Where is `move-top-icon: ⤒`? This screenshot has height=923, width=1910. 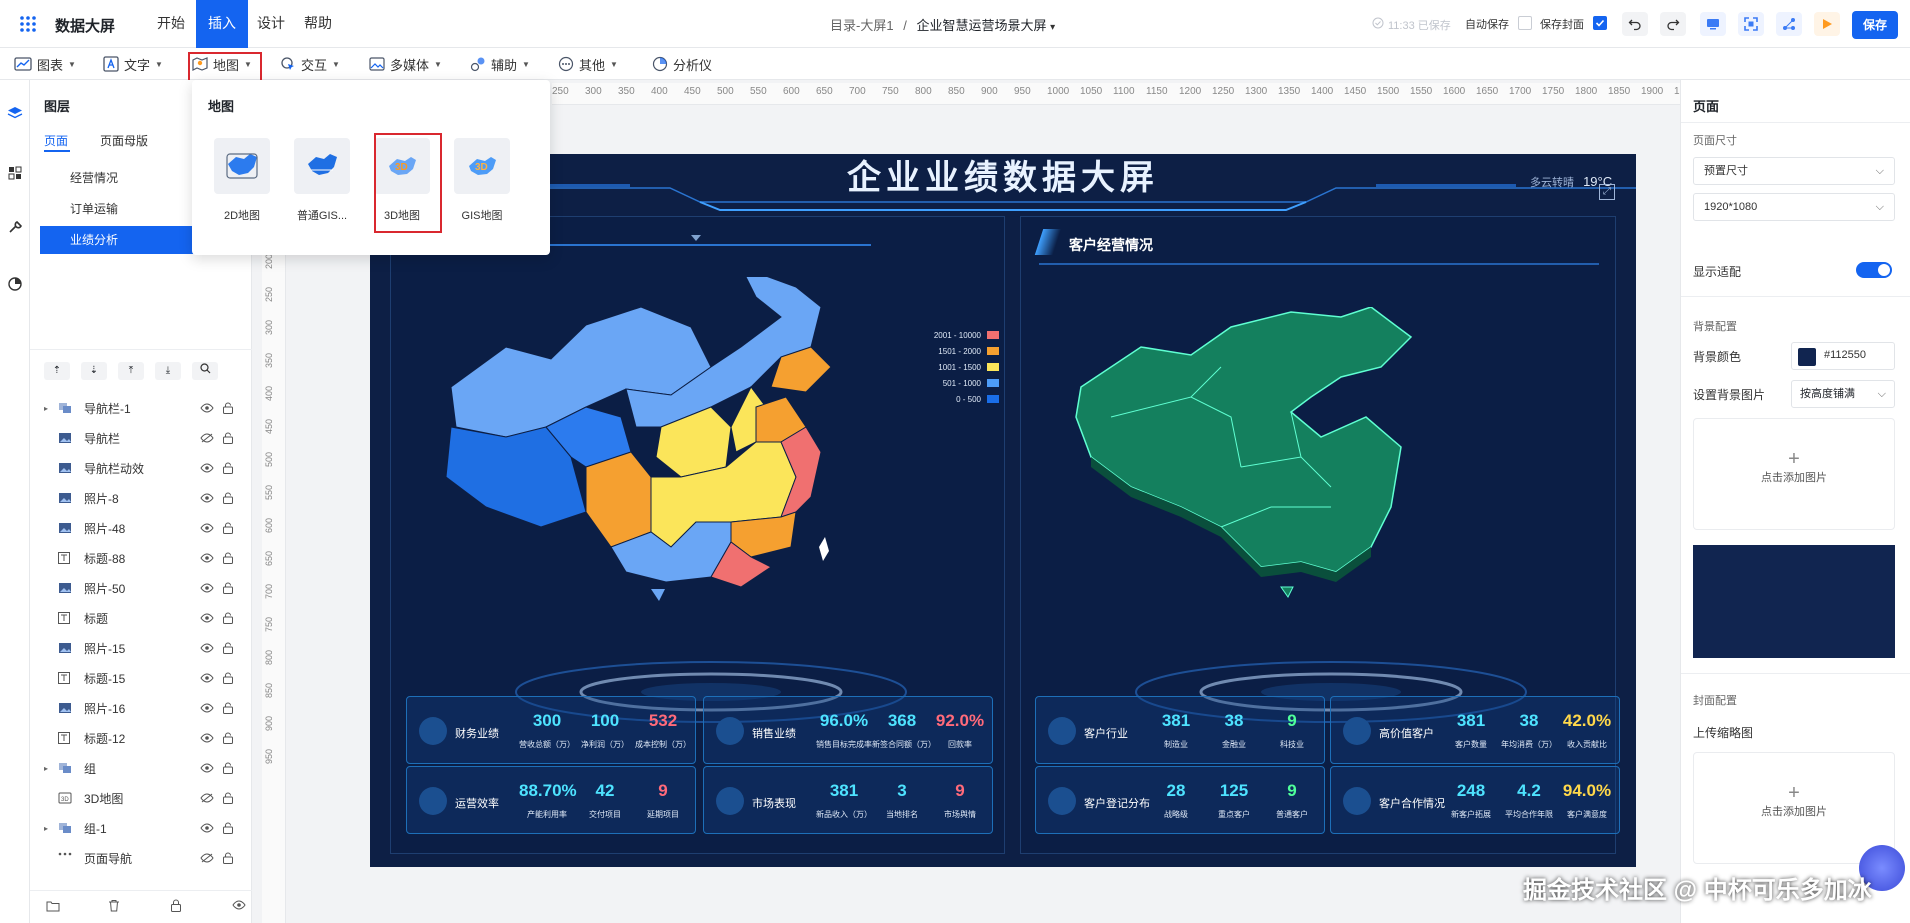
move-top-icon: ⤒ is located at coordinates (131, 371).